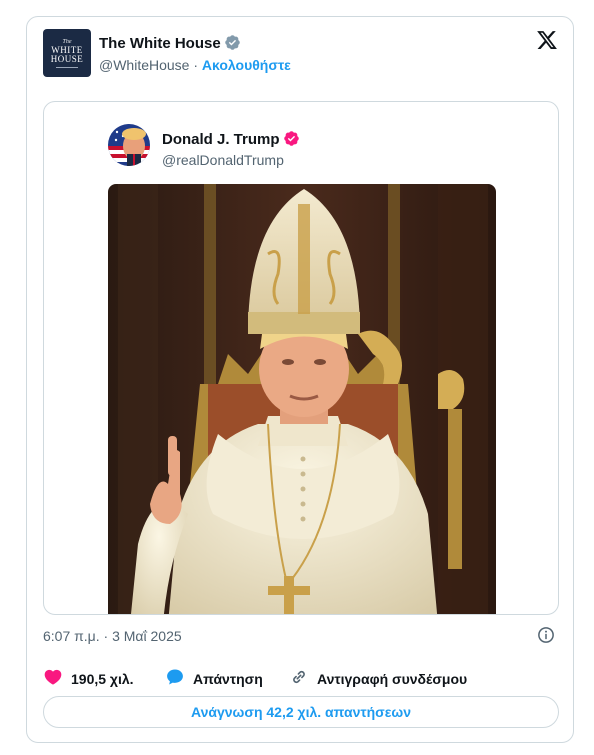 Image resolution: width=594 pixels, height=755 pixels. Describe the element at coordinates (67, 67) in the screenshot. I see `logo-divider` at that location.